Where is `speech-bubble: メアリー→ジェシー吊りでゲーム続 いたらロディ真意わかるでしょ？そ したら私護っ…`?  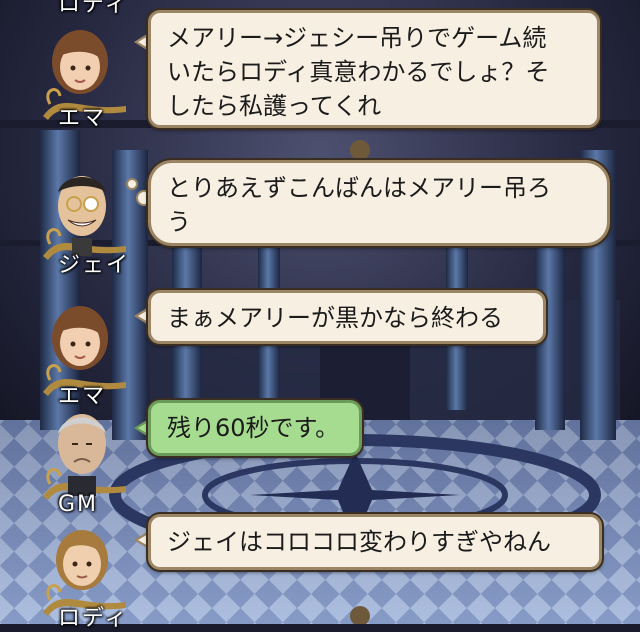
speech-bubble: メアリー→ジェシー吊りでゲーム続 いたらロディ真意わかるでしょ？そ したら私護っ… is located at coordinates (374, 69).